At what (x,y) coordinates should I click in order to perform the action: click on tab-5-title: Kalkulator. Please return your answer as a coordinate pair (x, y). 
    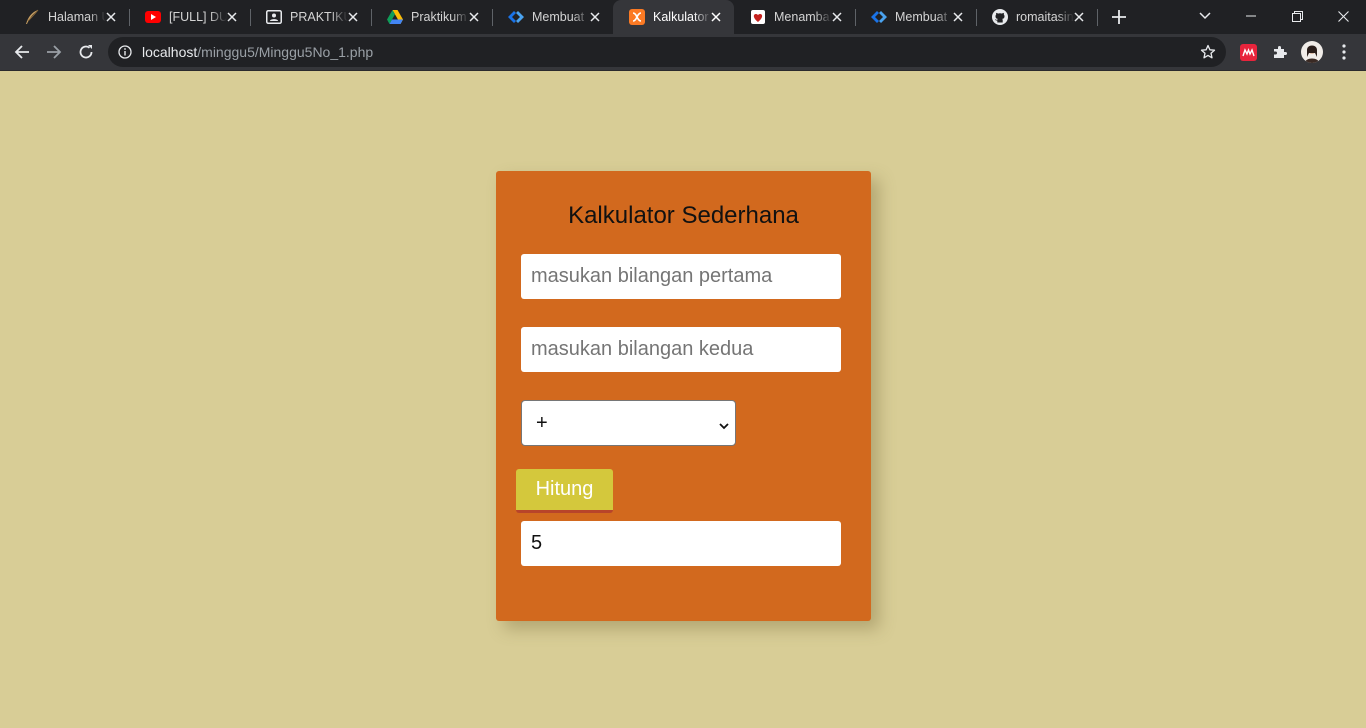
    Looking at the image, I should click on (681, 17).